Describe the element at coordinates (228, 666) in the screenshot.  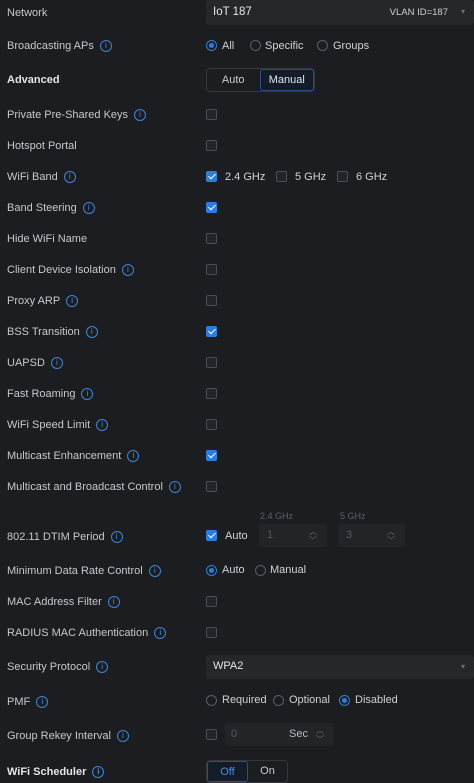
I see `security-value: WPA2` at that location.